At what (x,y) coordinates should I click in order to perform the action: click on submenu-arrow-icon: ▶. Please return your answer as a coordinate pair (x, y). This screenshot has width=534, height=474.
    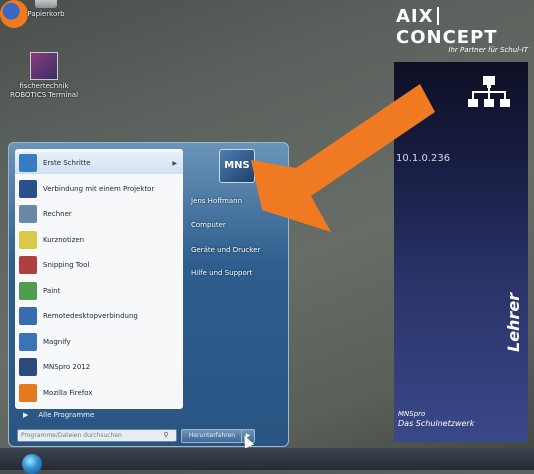
    Looking at the image, I should click on (174, 163).